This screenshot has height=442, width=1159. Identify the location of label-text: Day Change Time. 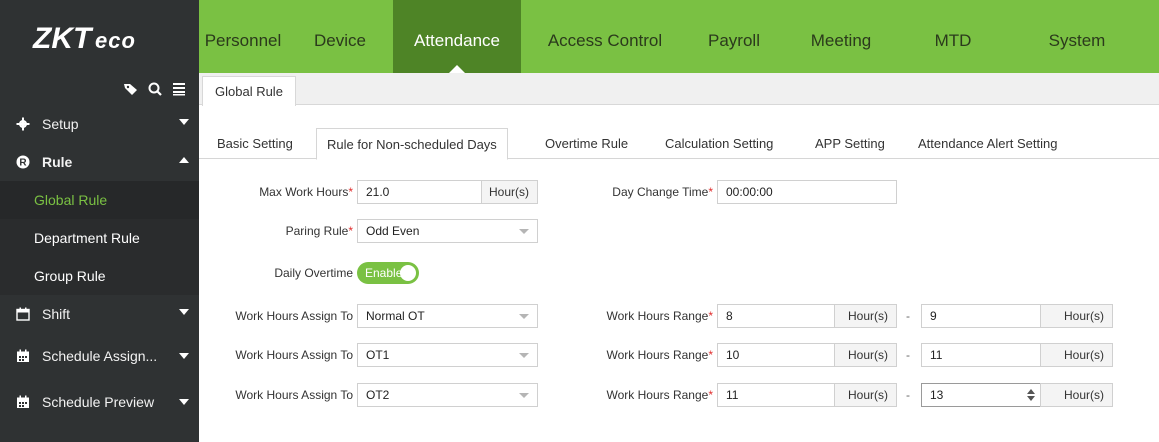
(660, 192).